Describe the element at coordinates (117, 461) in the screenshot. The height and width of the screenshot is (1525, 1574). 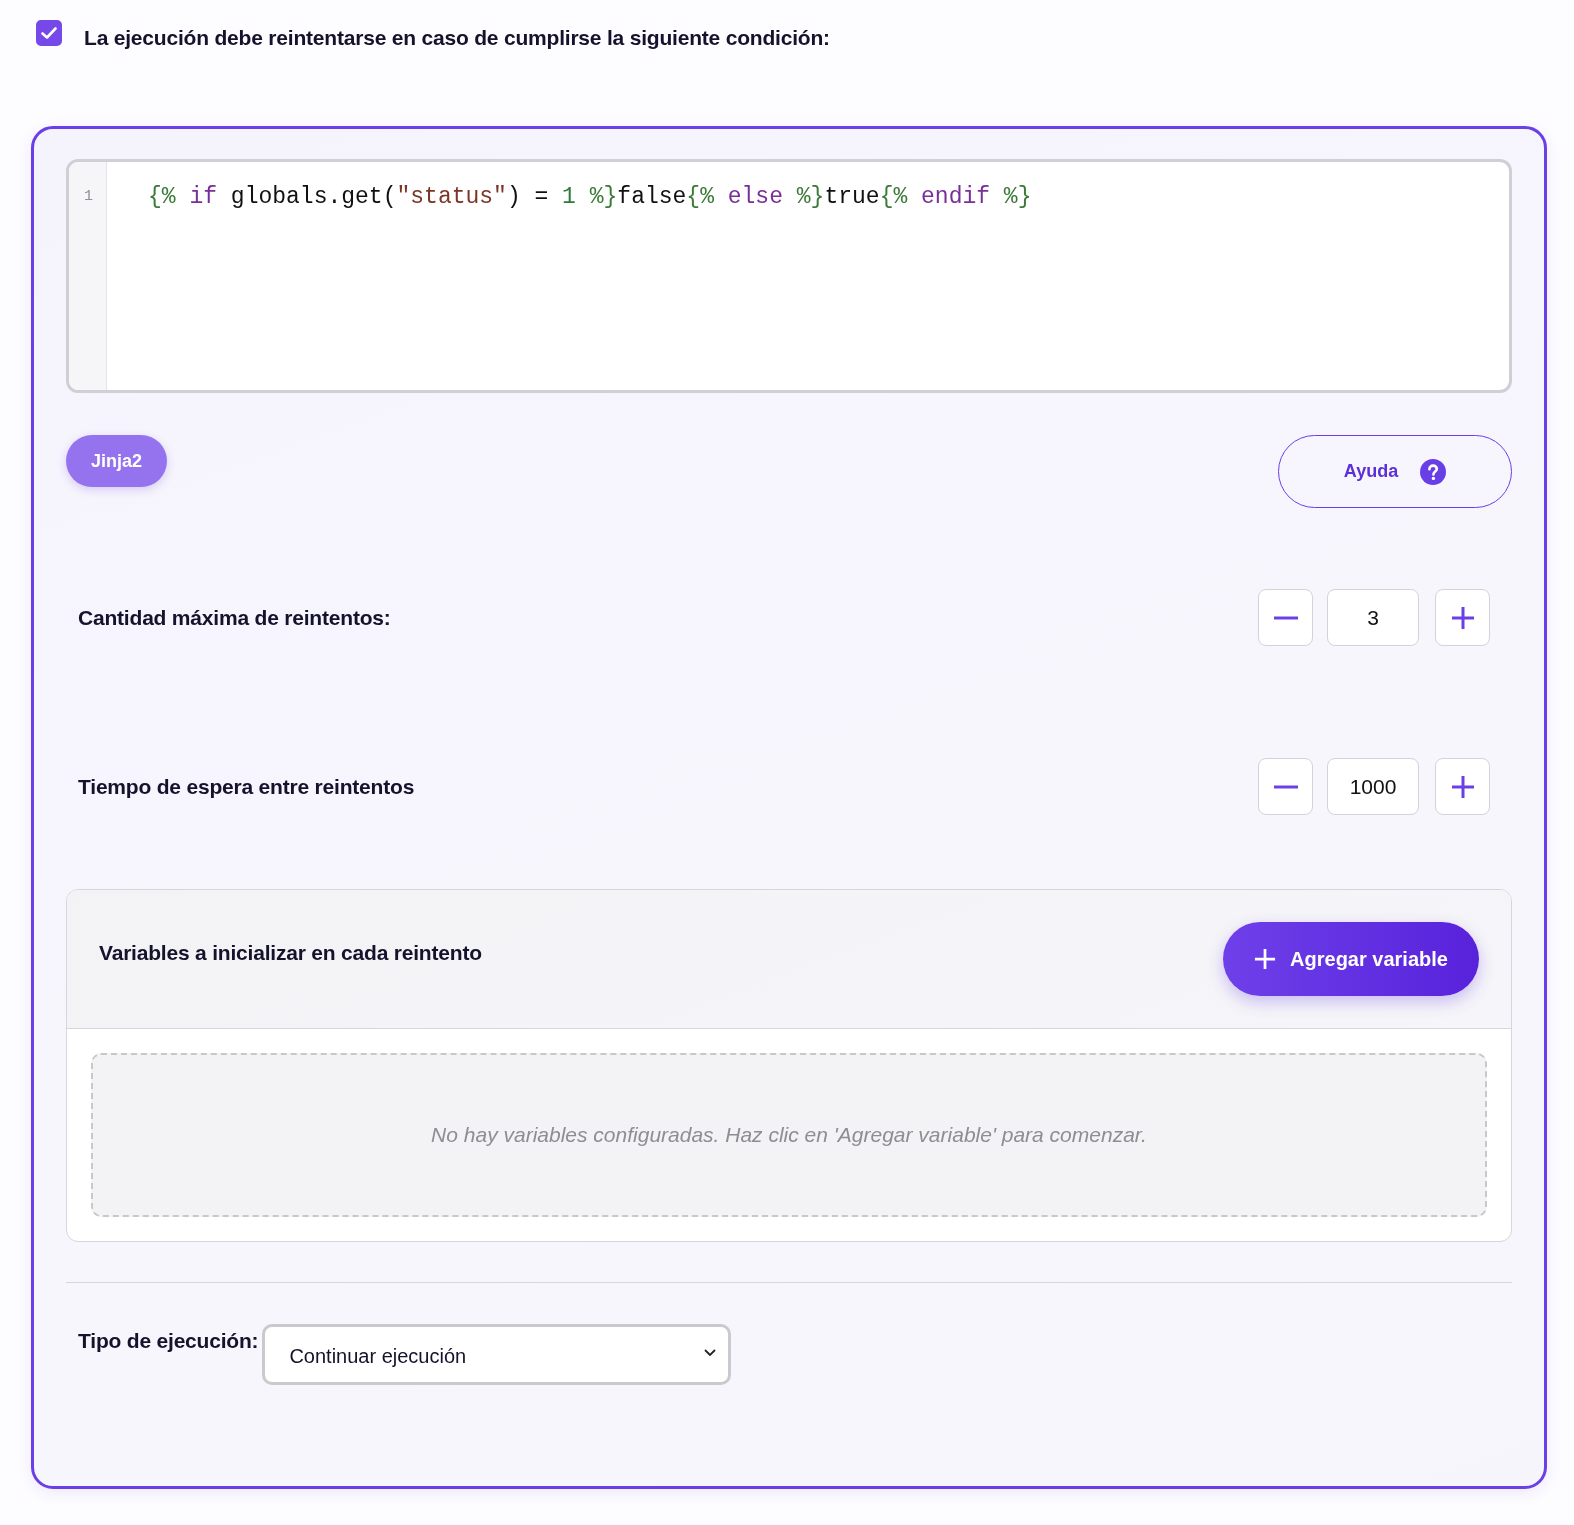
I see `language-badge: Jinja2` at that location.